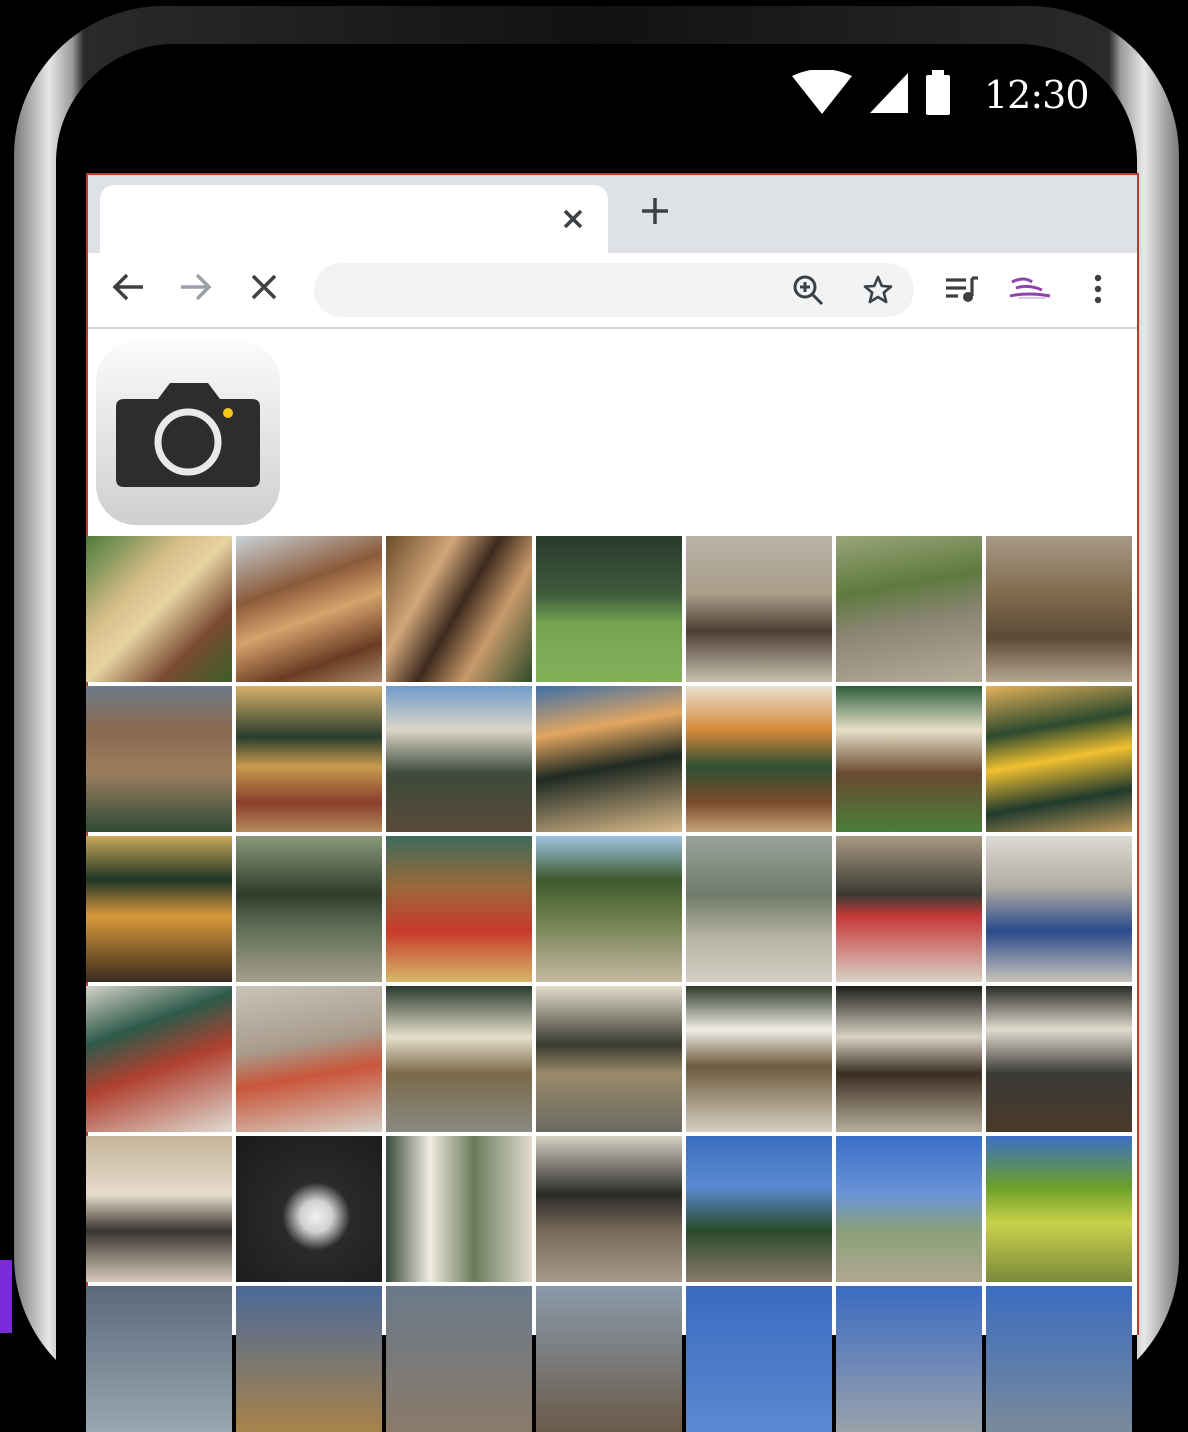  I want to click on address-input, so click(556, 291).